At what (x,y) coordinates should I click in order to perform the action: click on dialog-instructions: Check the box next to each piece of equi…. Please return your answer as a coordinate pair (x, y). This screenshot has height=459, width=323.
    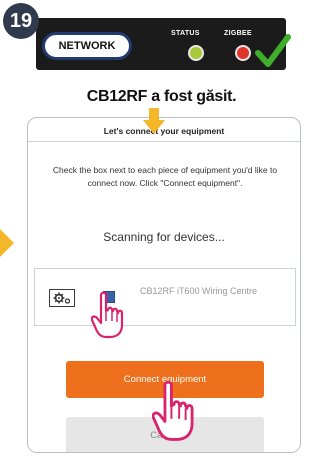
    Looking at the image, I should click on (165, 176).